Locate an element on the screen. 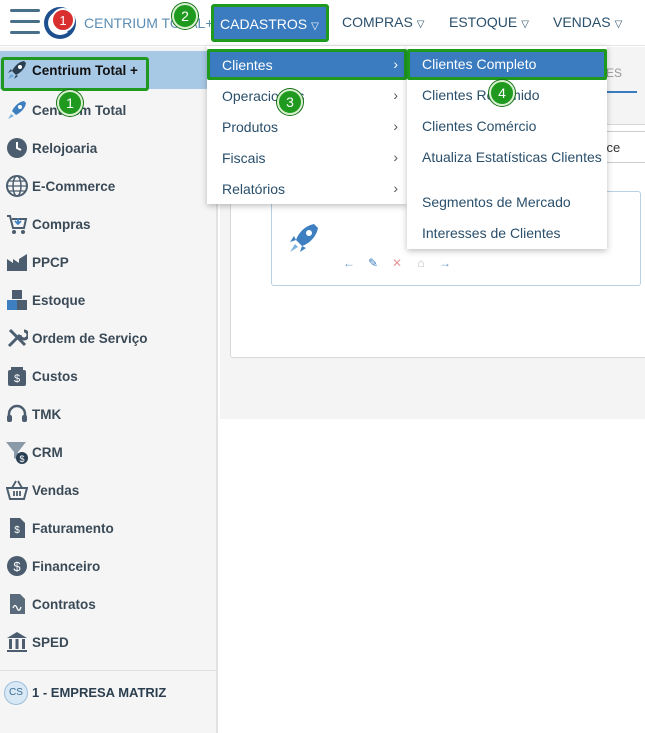  sidebar-item-label: PPCP is located at coordinates (50, 262).